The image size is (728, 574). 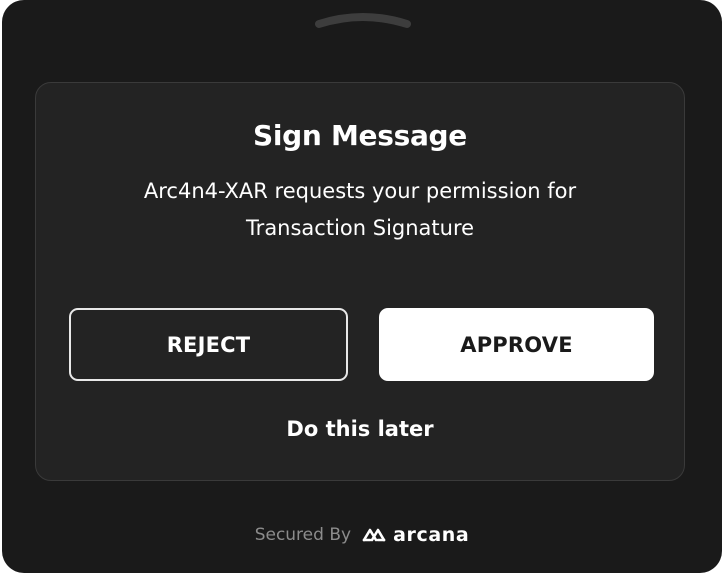 I want to click on description-line-2: Transaction Signature, so click(x=360, y=228).